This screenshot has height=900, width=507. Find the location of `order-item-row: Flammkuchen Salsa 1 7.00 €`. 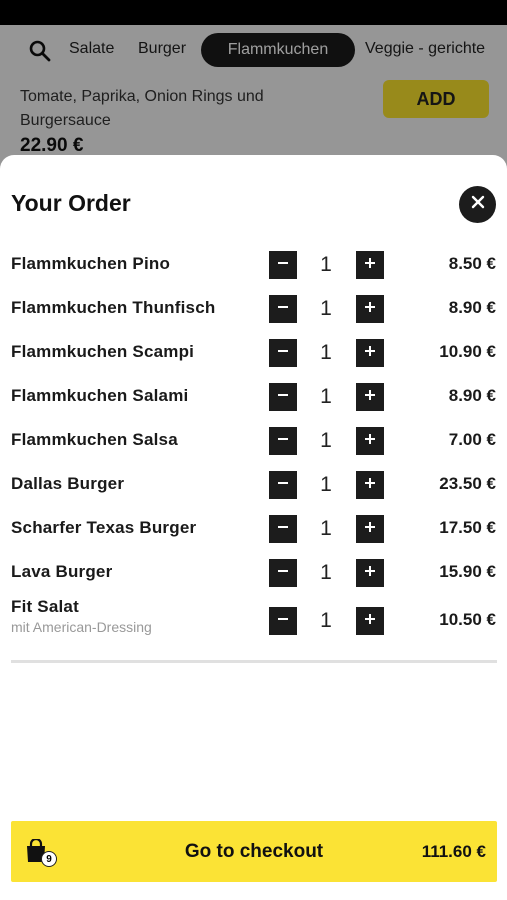

order-item-row: Flammkuchen Salsa 1 7.00 € is located at coordinates (253, 441).